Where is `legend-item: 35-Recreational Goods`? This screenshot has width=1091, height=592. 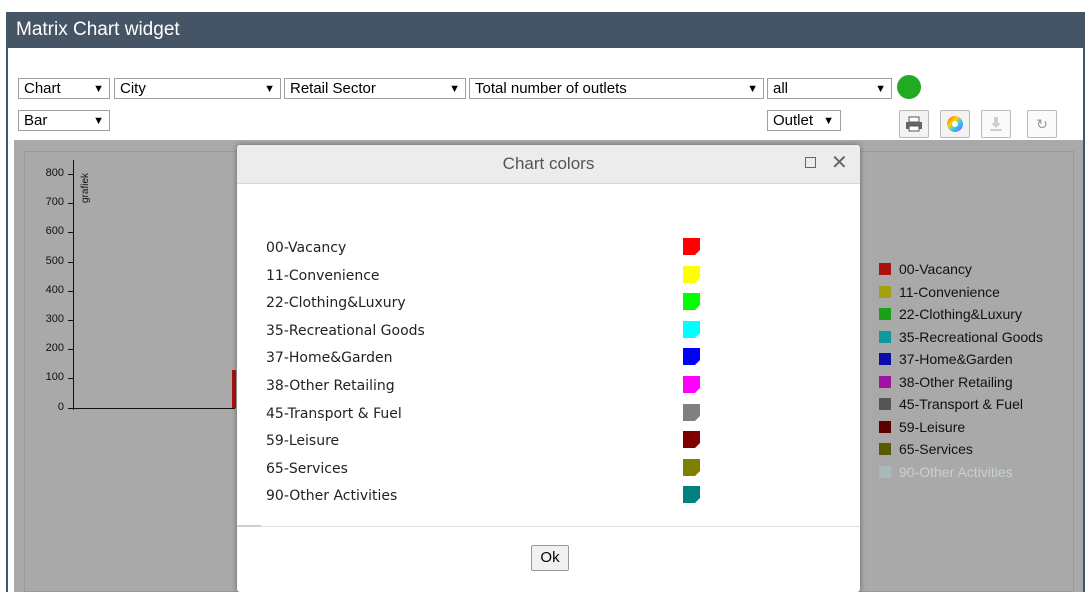 legend-item: 35-Recreational Goods is located at coordinates (961, 337).